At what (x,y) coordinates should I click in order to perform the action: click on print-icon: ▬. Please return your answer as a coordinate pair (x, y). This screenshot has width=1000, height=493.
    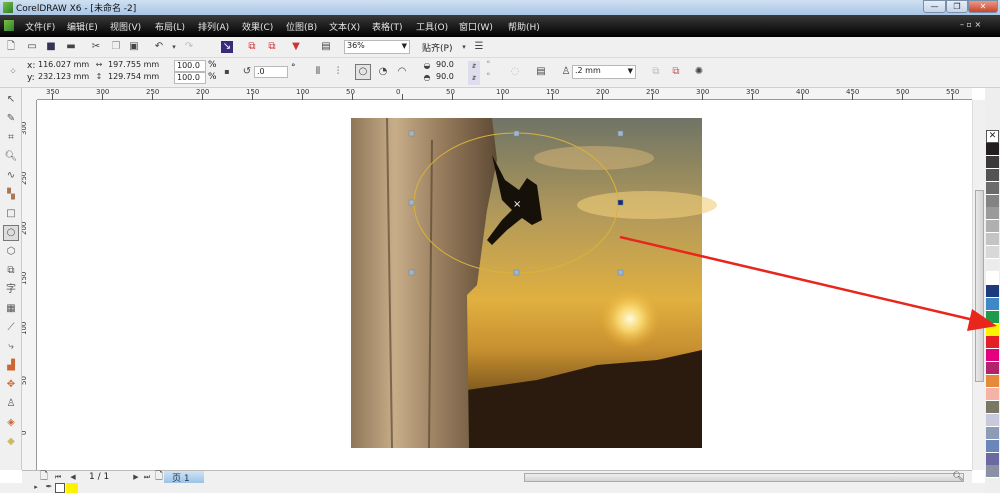
    Looking at the image, I should click on (71, 47).